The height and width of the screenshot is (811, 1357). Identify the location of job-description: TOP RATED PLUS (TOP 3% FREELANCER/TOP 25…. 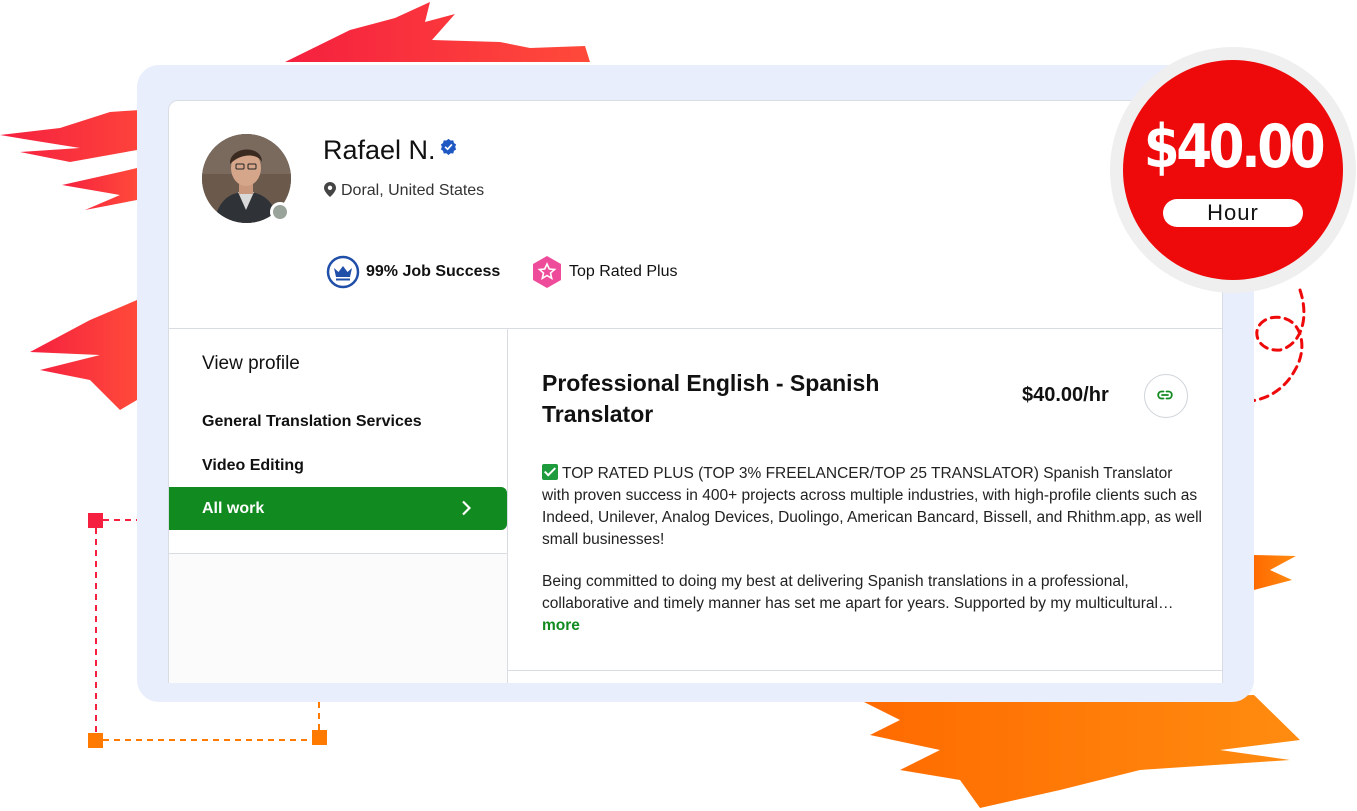
(872, 539).